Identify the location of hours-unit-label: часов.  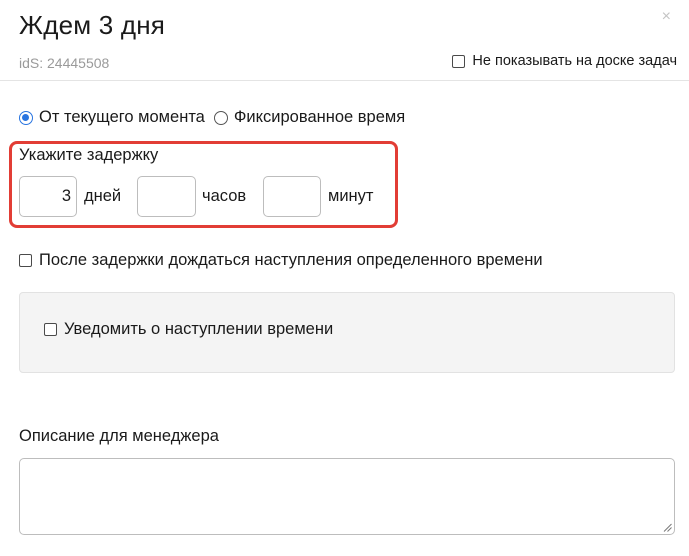
(224, 196).